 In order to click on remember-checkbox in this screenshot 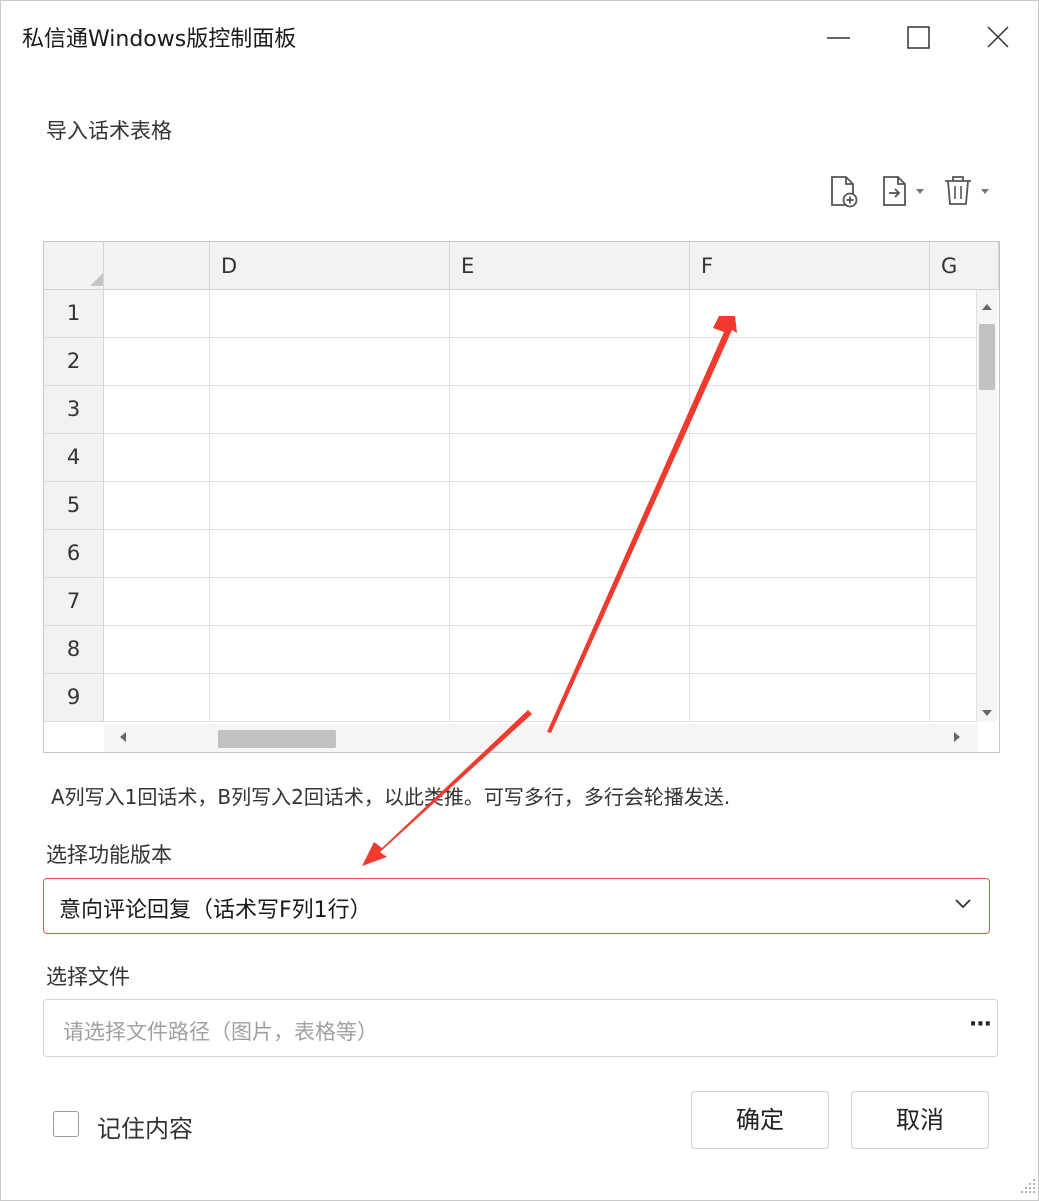, I will do `click(66, 1124)`.